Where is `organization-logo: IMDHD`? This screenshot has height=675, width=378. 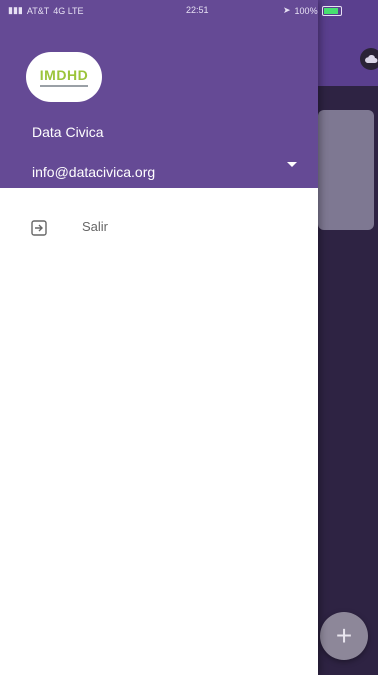 organization-logo: IMDHD is located at coordinates (64, 77).